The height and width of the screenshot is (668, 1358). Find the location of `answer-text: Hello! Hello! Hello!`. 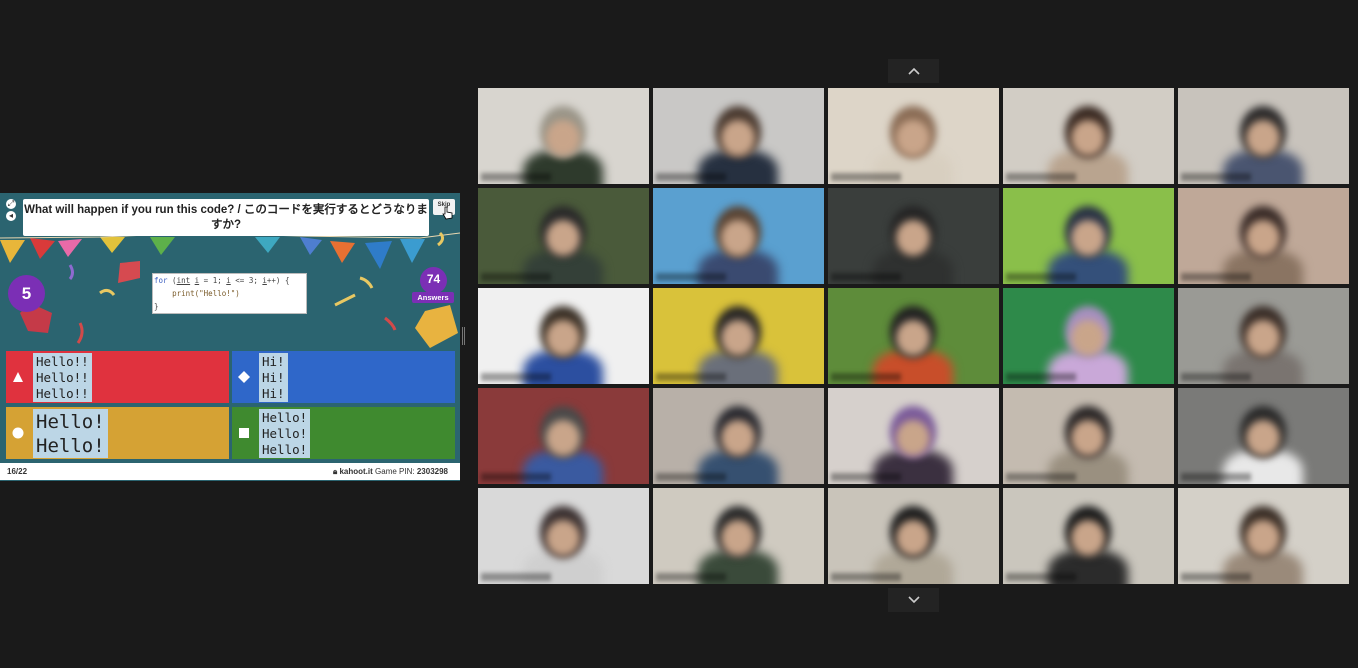

answer-text: Hello! Hello! Hello! is located at coordinates (285, 433).